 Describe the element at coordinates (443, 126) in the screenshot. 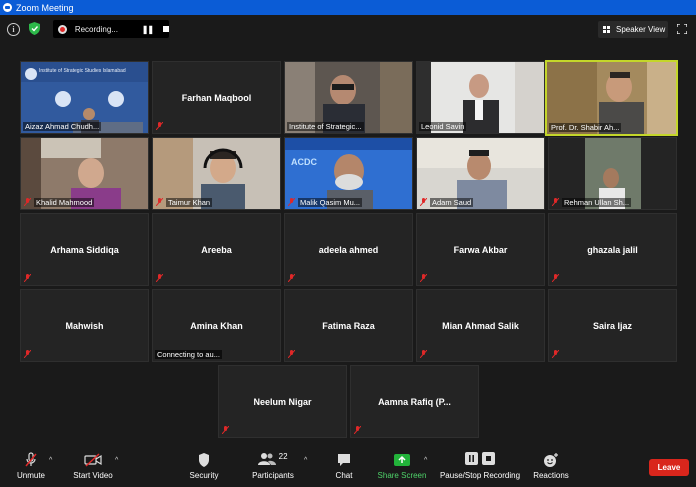

I see `participant-name: Leonid Savin` at that location.